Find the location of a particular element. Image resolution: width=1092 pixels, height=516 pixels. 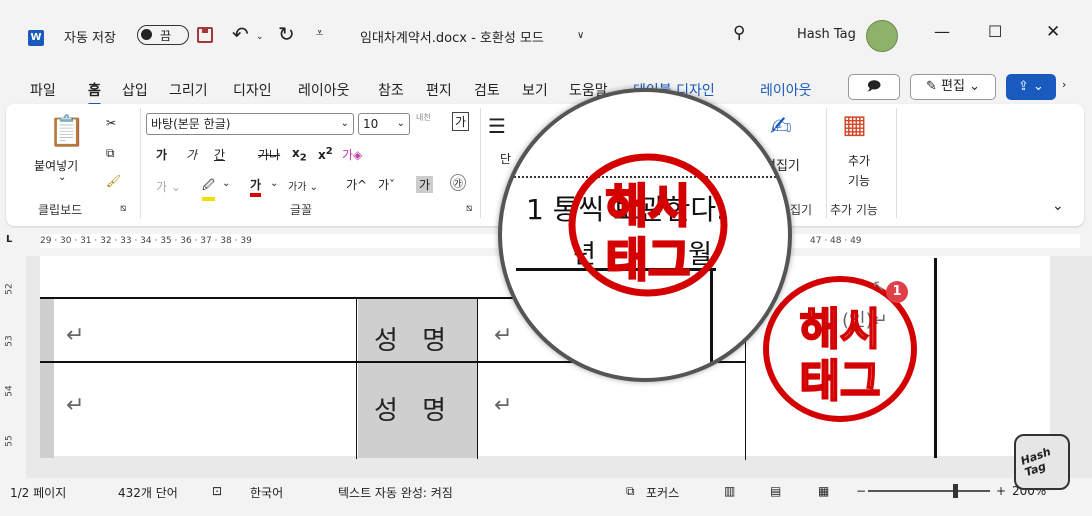

zoom-in-icon: + is located at coordinates (1001, 491).